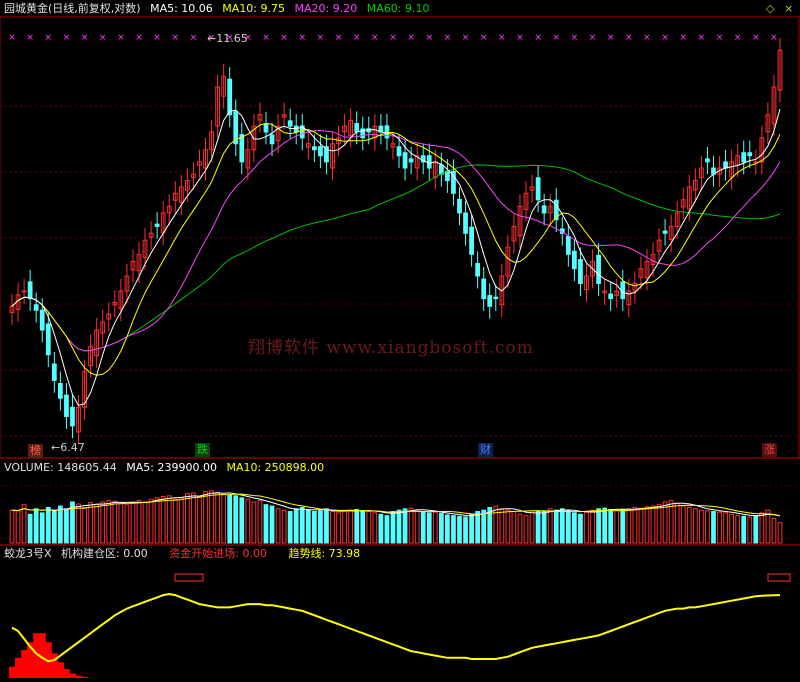  Describe the element at coordinates (788, 8) in the screenshot. I see `close-icon: ×` at that location.